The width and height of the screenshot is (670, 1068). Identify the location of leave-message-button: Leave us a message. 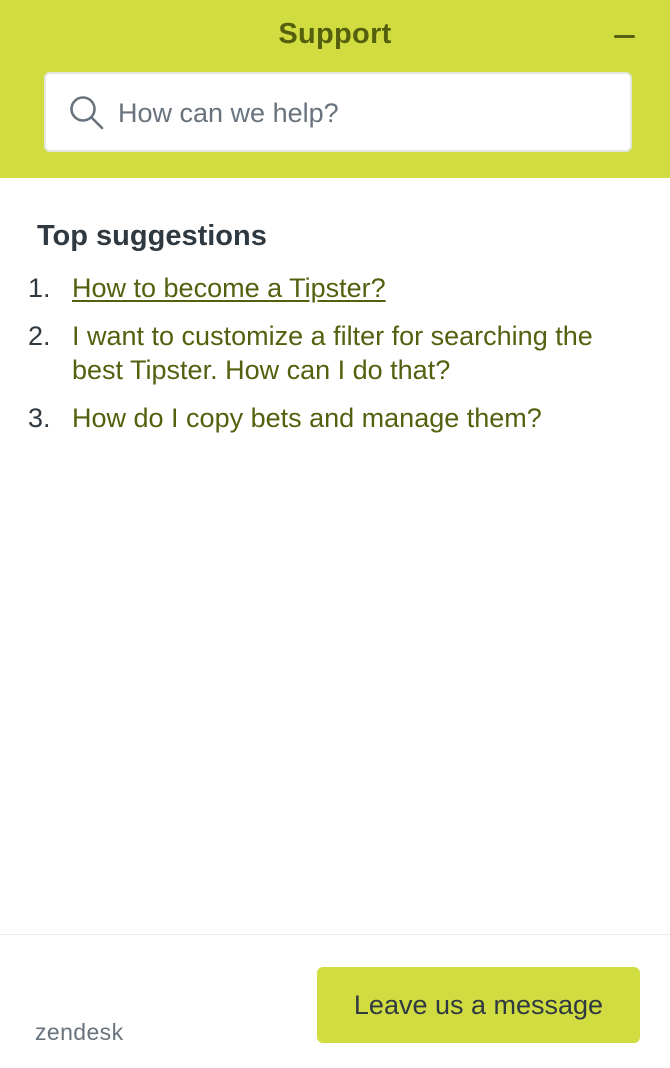
(478, 1005).